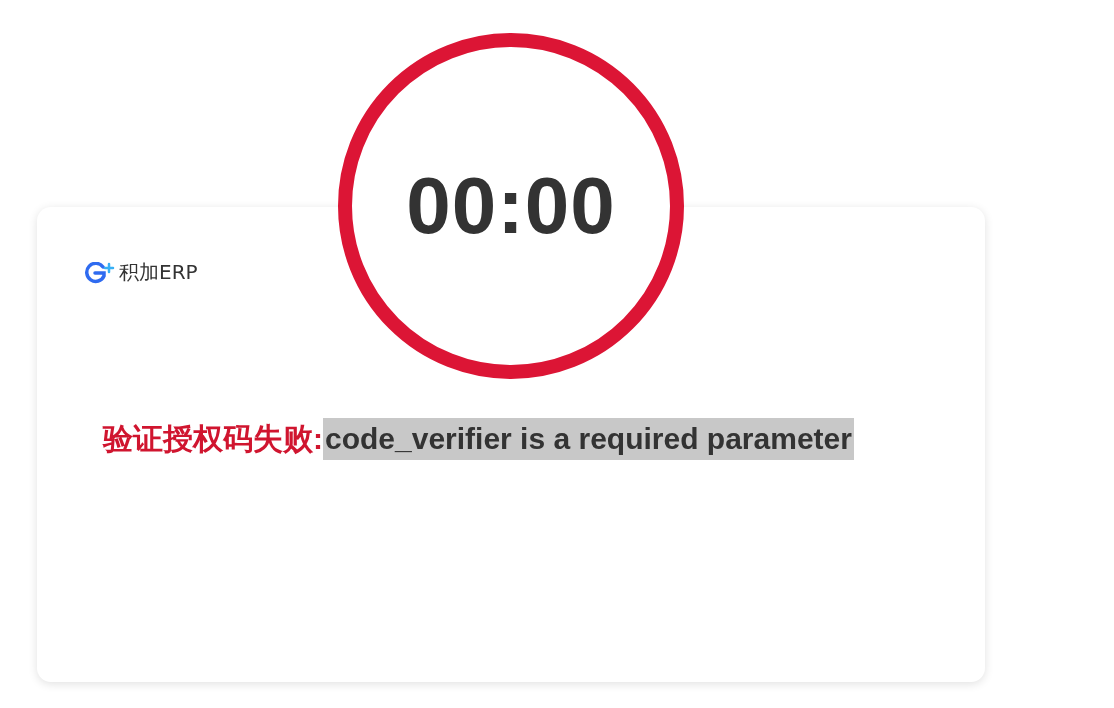  Describe the element at coordinates (158, 272) in the screenshot. I see `logo-text: 积加ERP` at that location.